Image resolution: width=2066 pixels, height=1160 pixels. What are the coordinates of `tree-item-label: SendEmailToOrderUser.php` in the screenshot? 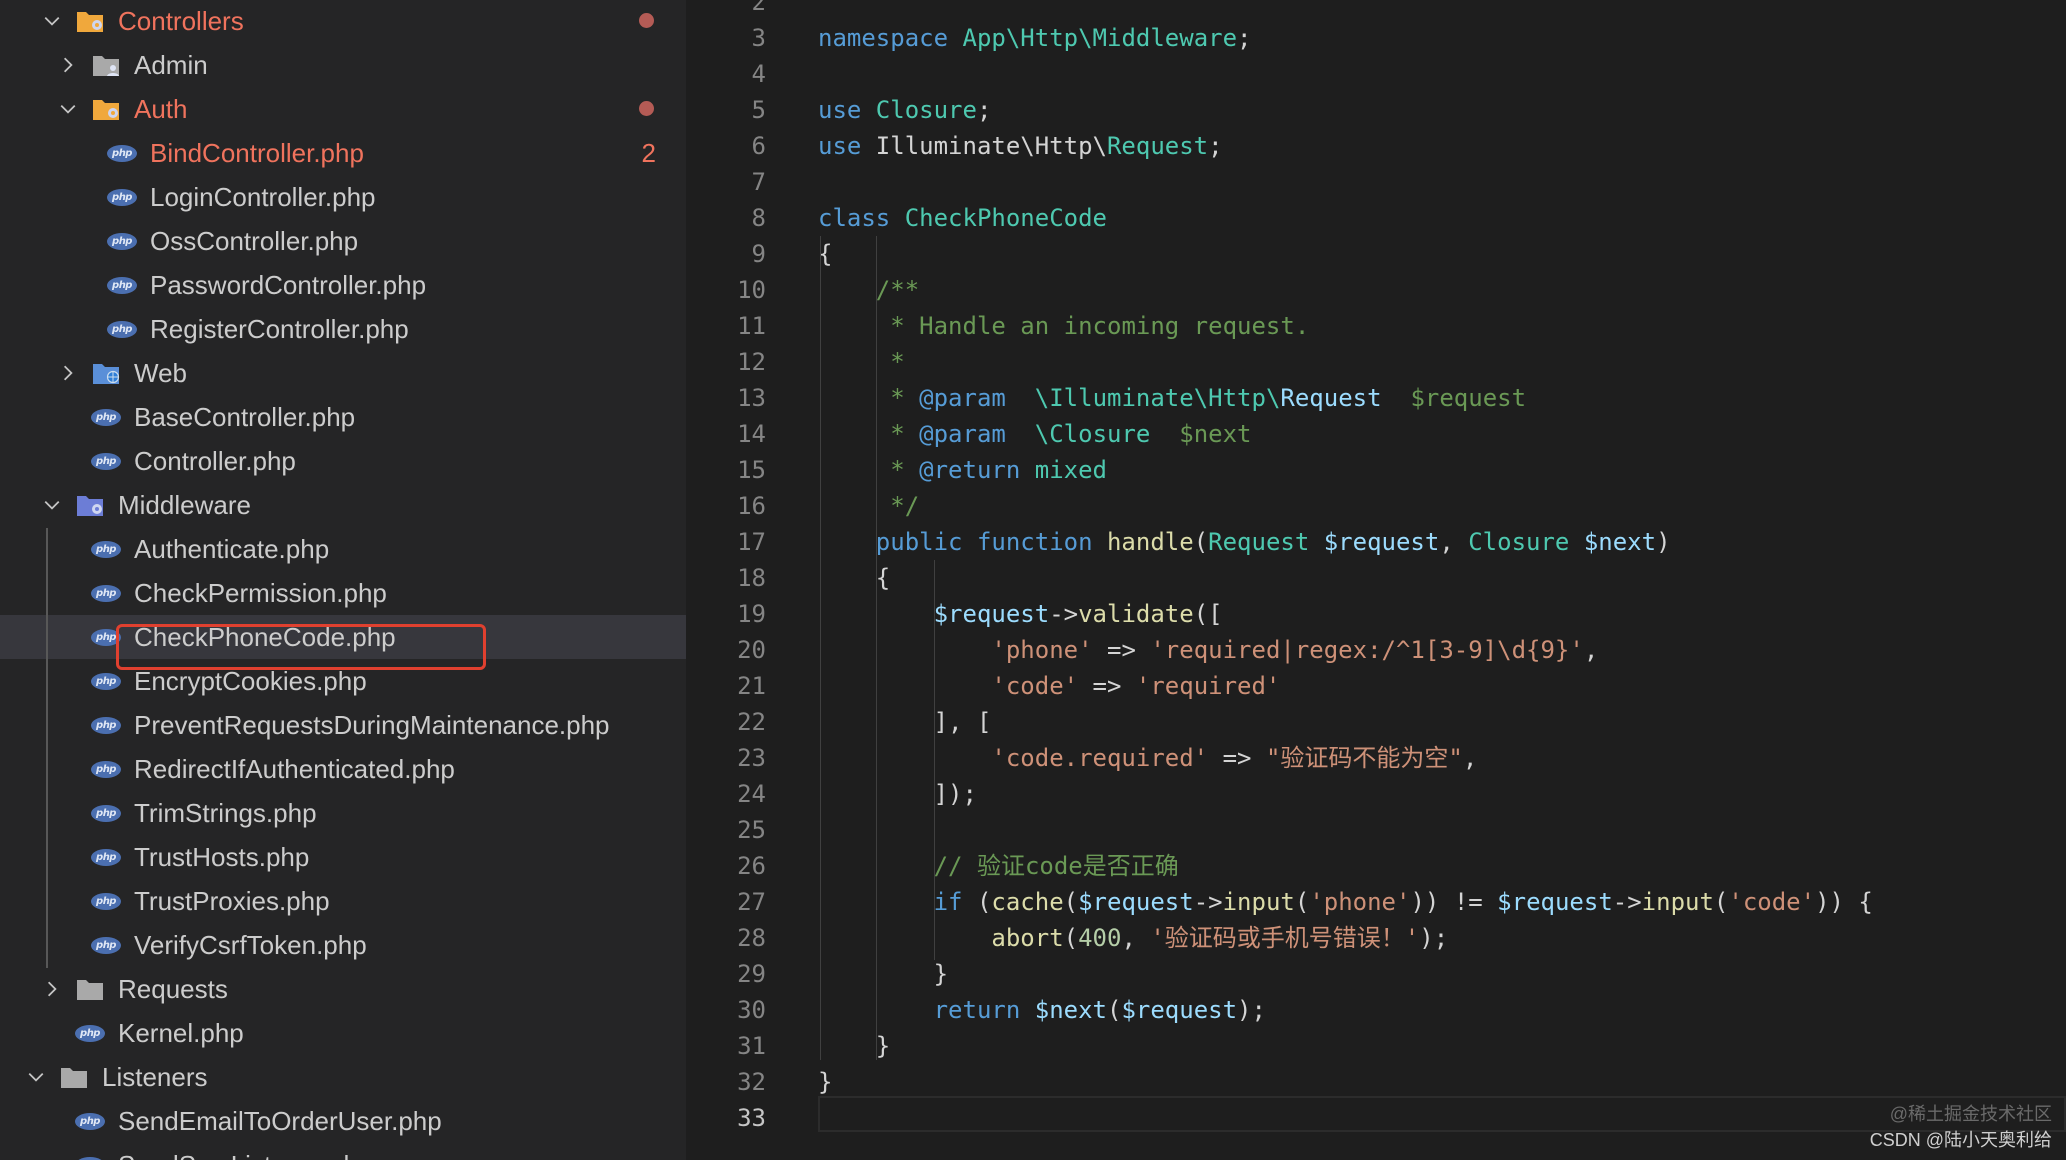 It's located at (280, 1121).